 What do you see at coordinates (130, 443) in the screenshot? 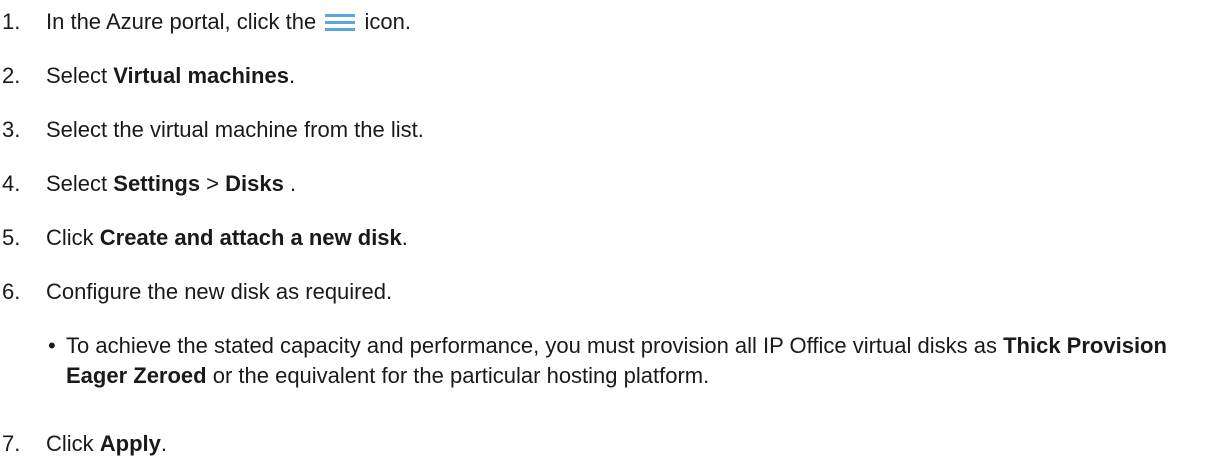
I see `ui-label: Apply` at bounding box center [130, 443].